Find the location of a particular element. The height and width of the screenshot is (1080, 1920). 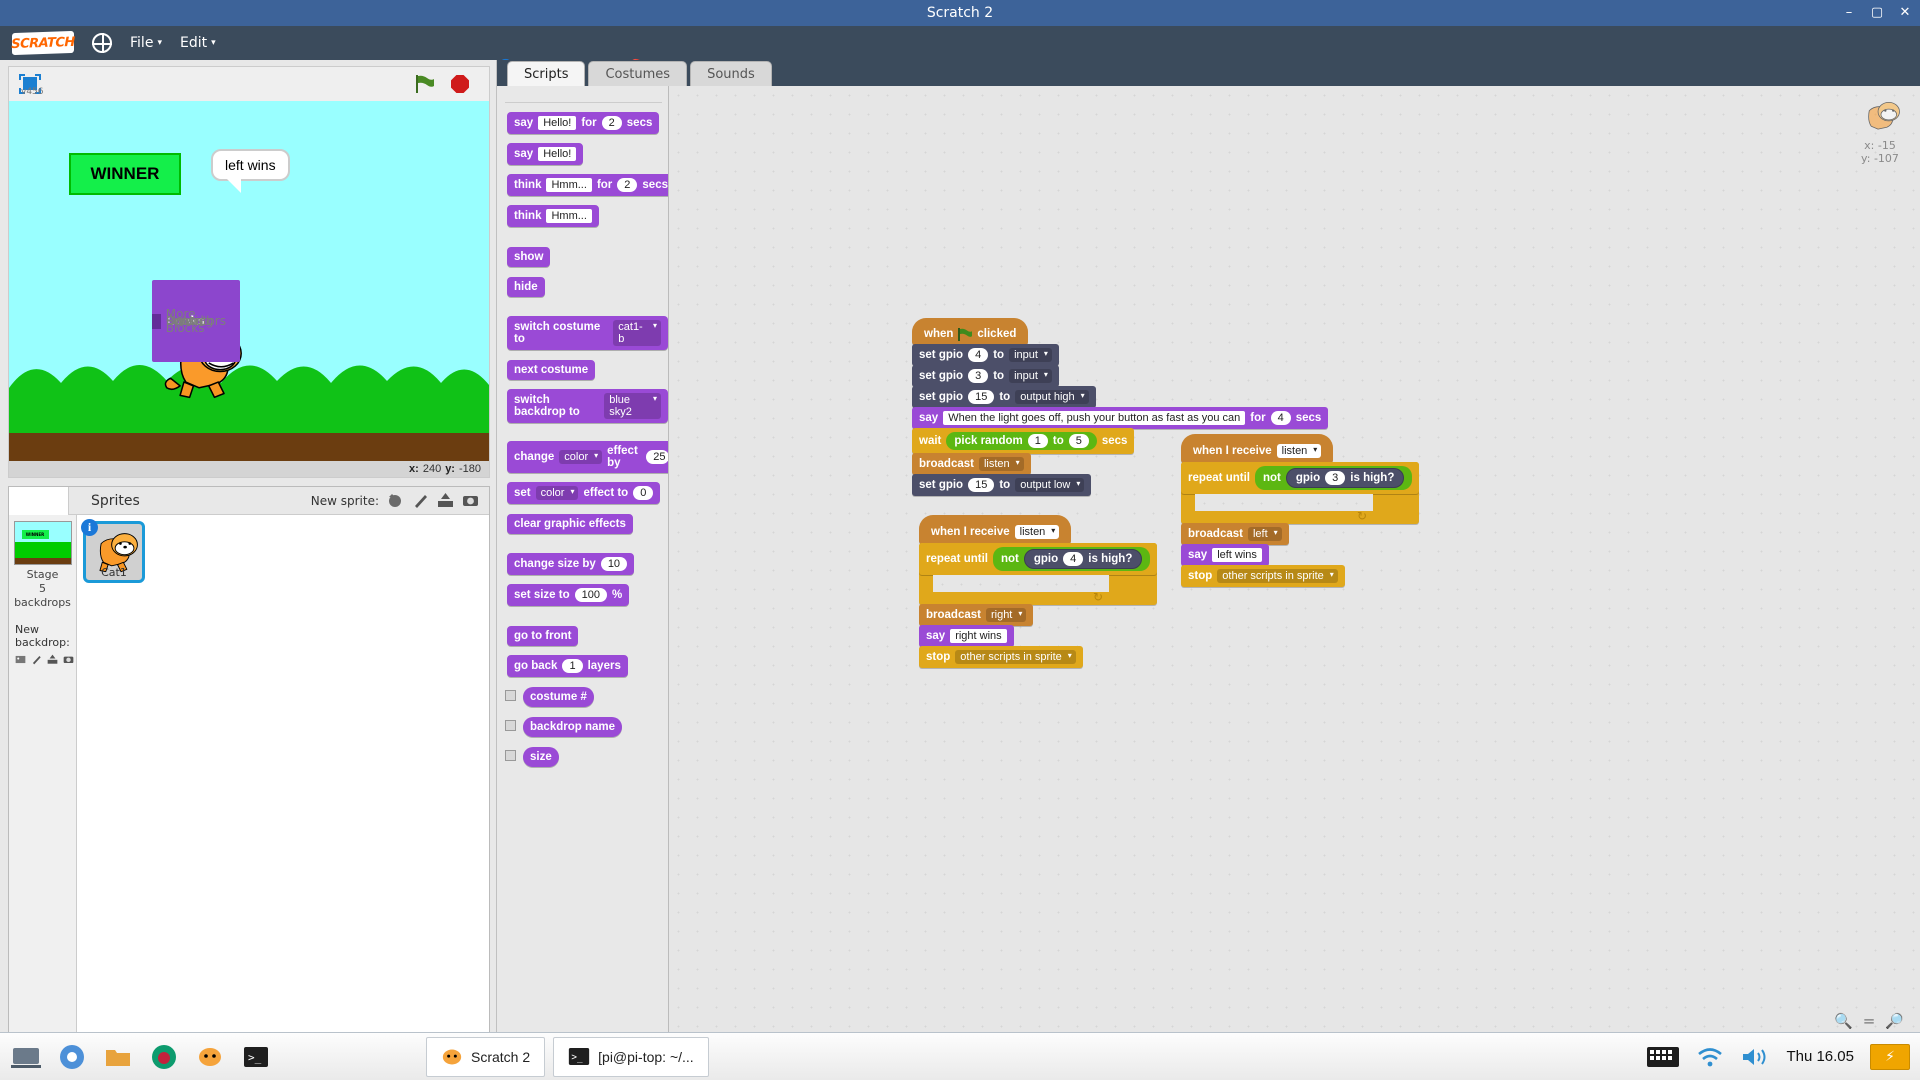

script-block-gpio-2: set gpio 15 to output high is located at coordinates (1004, 397).